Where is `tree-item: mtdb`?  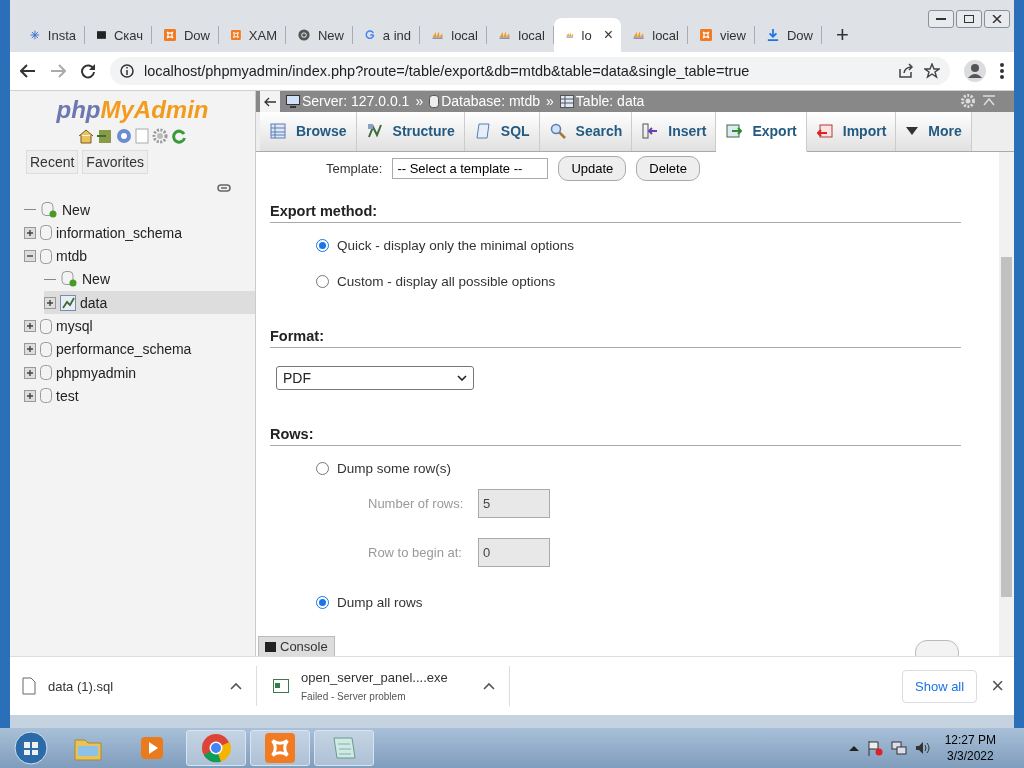
tree-item: mtdb is located at coordinates (72, 256).